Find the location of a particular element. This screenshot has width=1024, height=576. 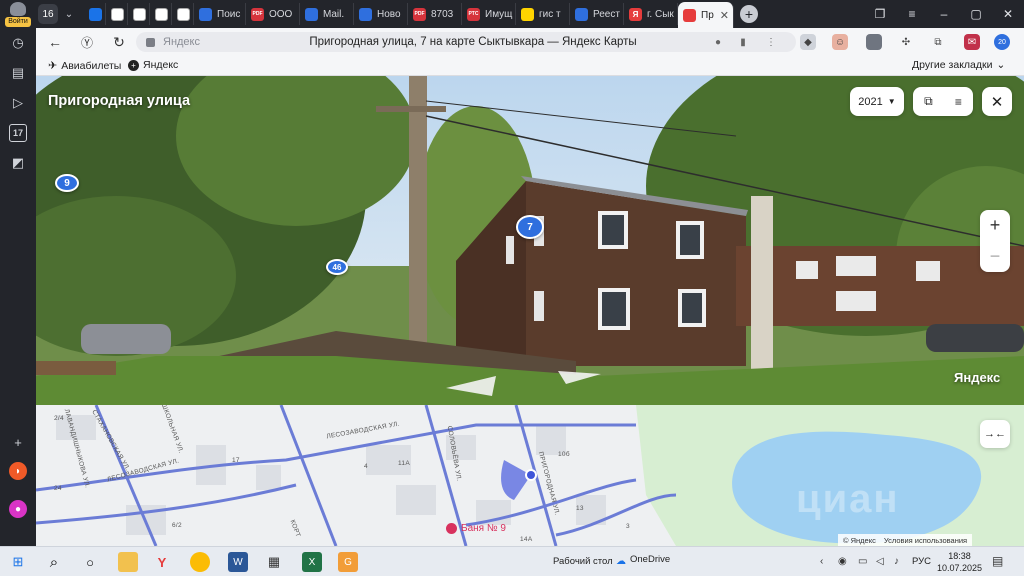

house-number-marker: 9 is located at coordinates (67, 183).